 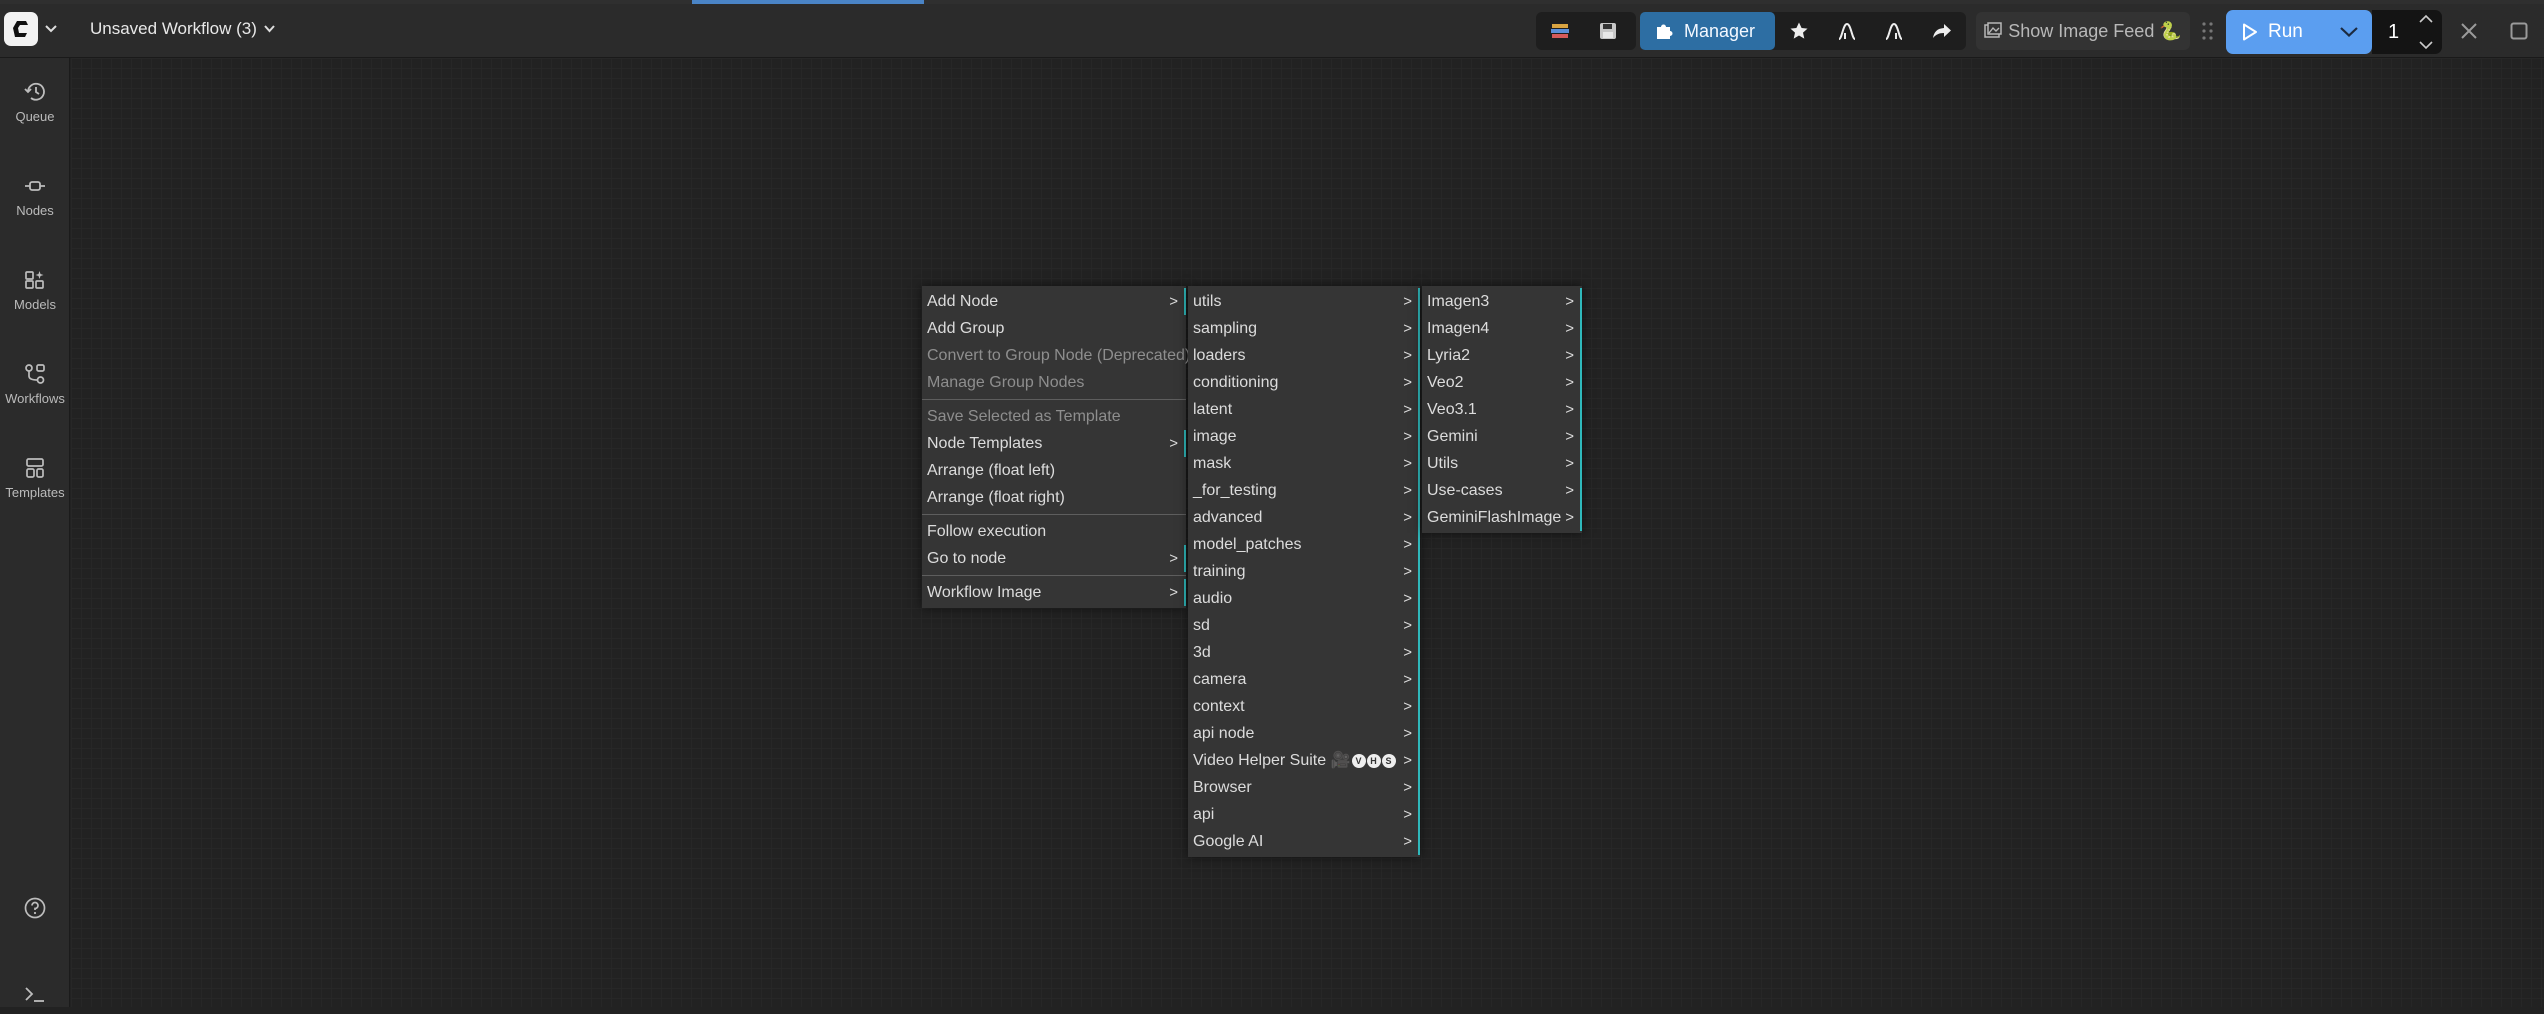 What do you see at coordinates (1304, 436) in the screenshot?
I see `category-image: image >` at bounding box center [1304, 436].